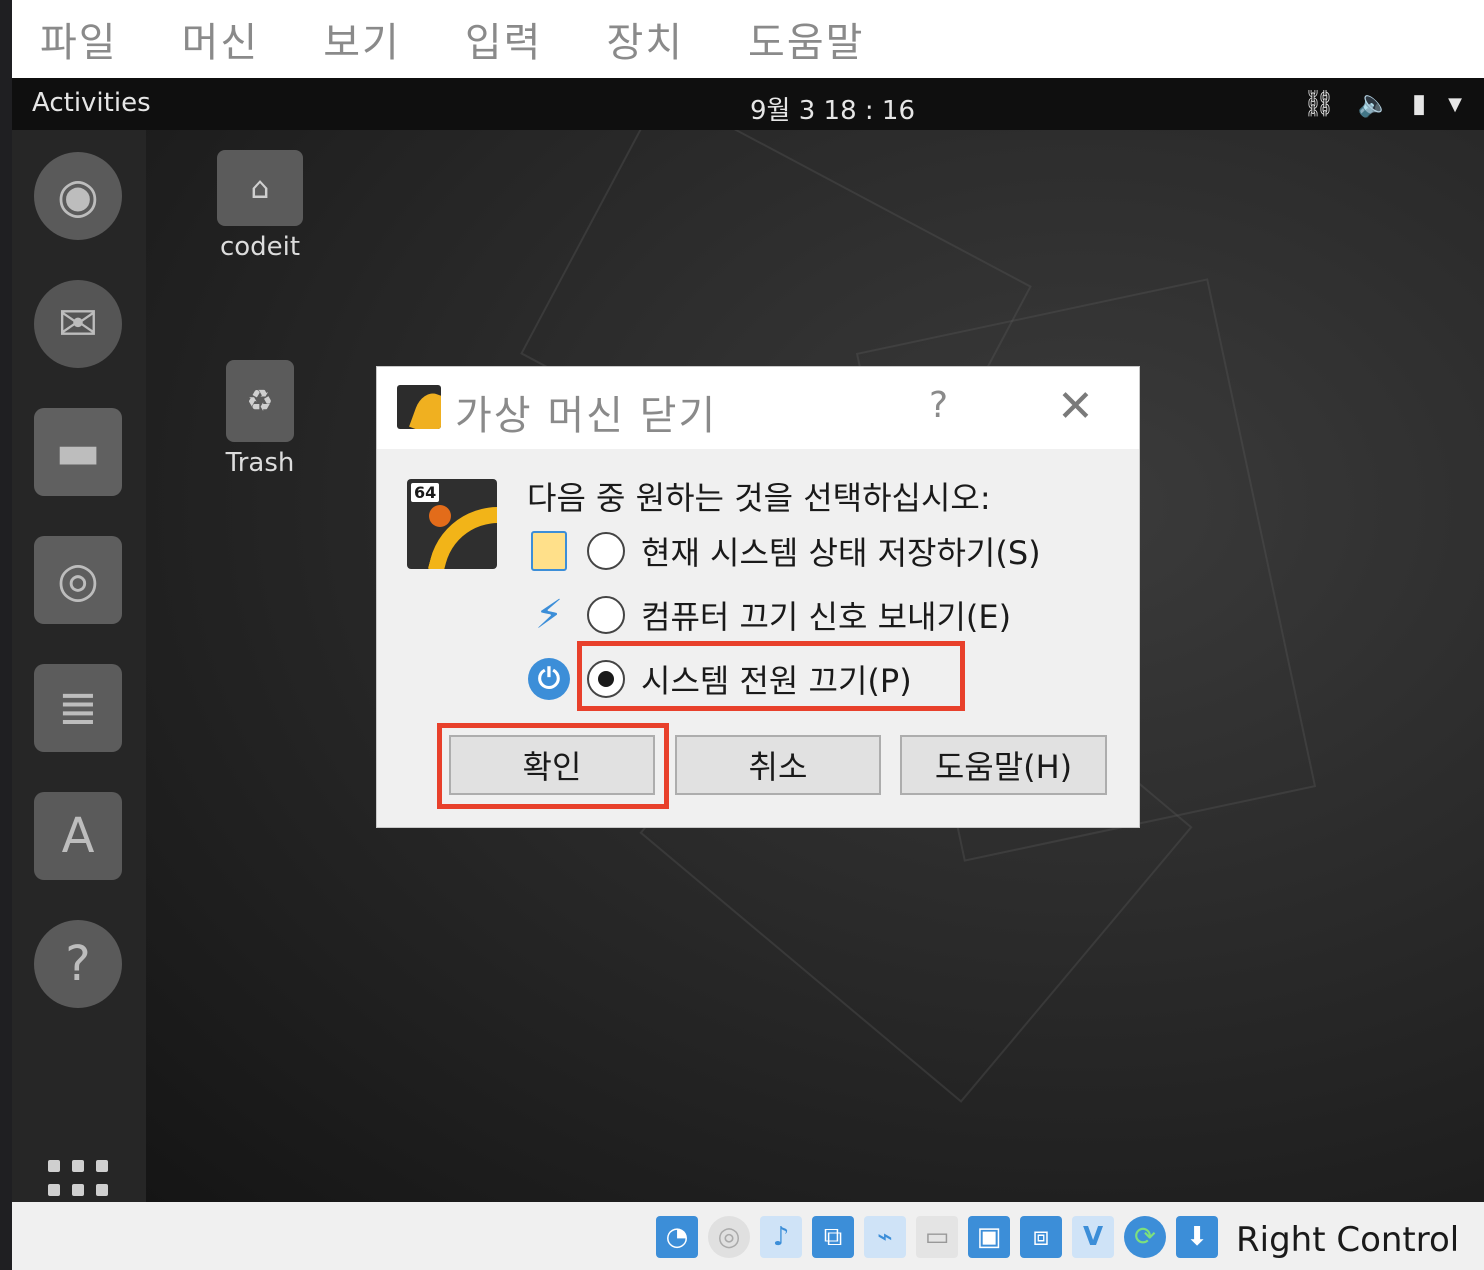 The width and height of the screenshot is (1484, 1270). Describe the element at coordinates (549, 679) in the screenshot. I see `power-icon: ⏻` at that location.